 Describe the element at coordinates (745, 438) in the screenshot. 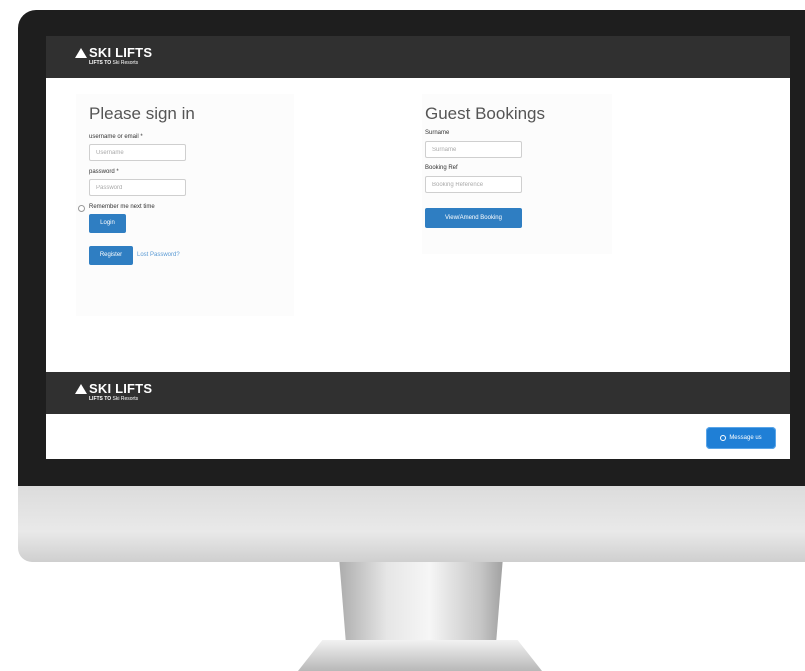

I see `message-us-label: Message us` at that location.